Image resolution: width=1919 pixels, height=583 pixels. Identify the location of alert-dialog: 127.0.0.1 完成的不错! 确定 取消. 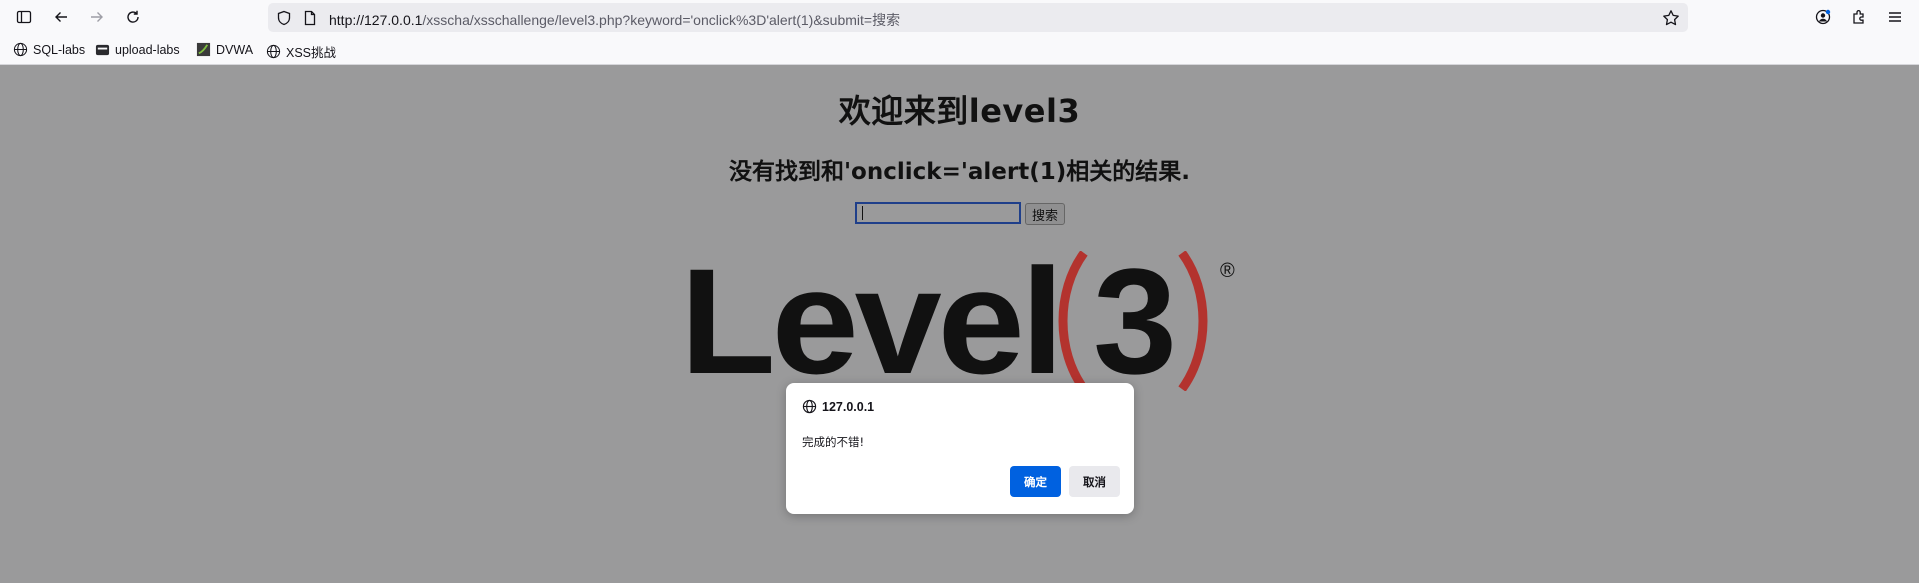
(960, 448).